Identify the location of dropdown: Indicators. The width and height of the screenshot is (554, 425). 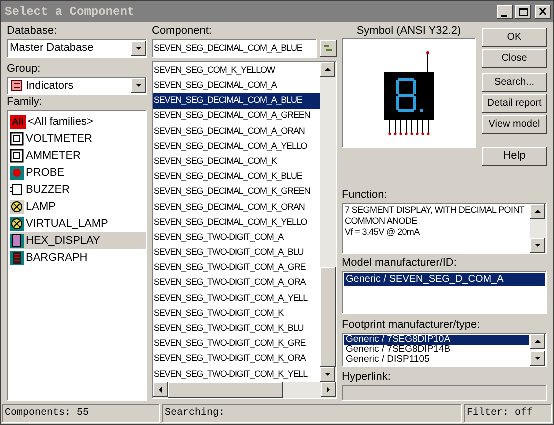
(77, 86).